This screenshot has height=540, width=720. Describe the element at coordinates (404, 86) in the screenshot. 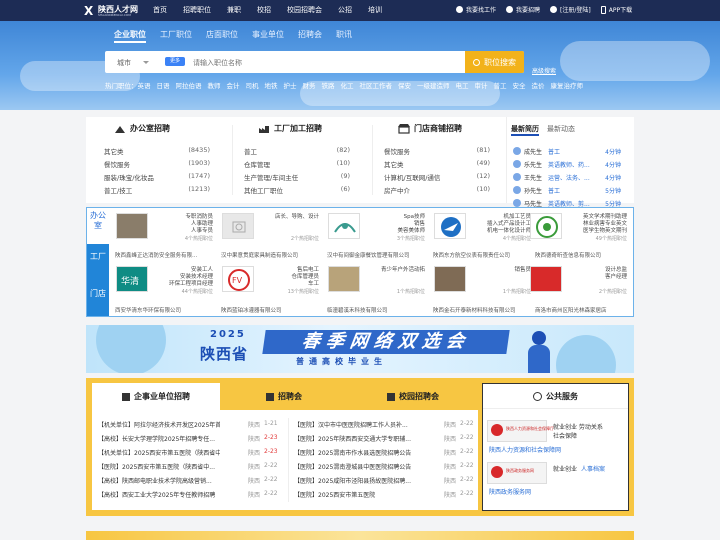

I see `hot-keyword: 保安` at that location.